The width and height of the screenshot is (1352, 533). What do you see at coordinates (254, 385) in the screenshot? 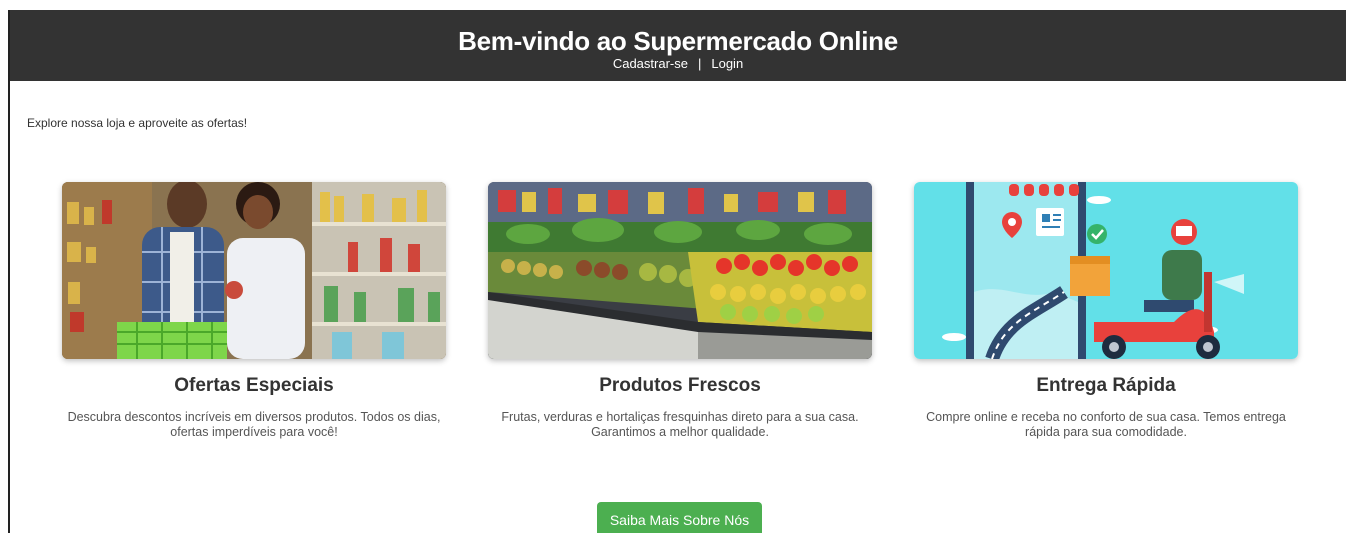
I see `card-title: Ofertas Especiais` at bounding box center [254, 385].